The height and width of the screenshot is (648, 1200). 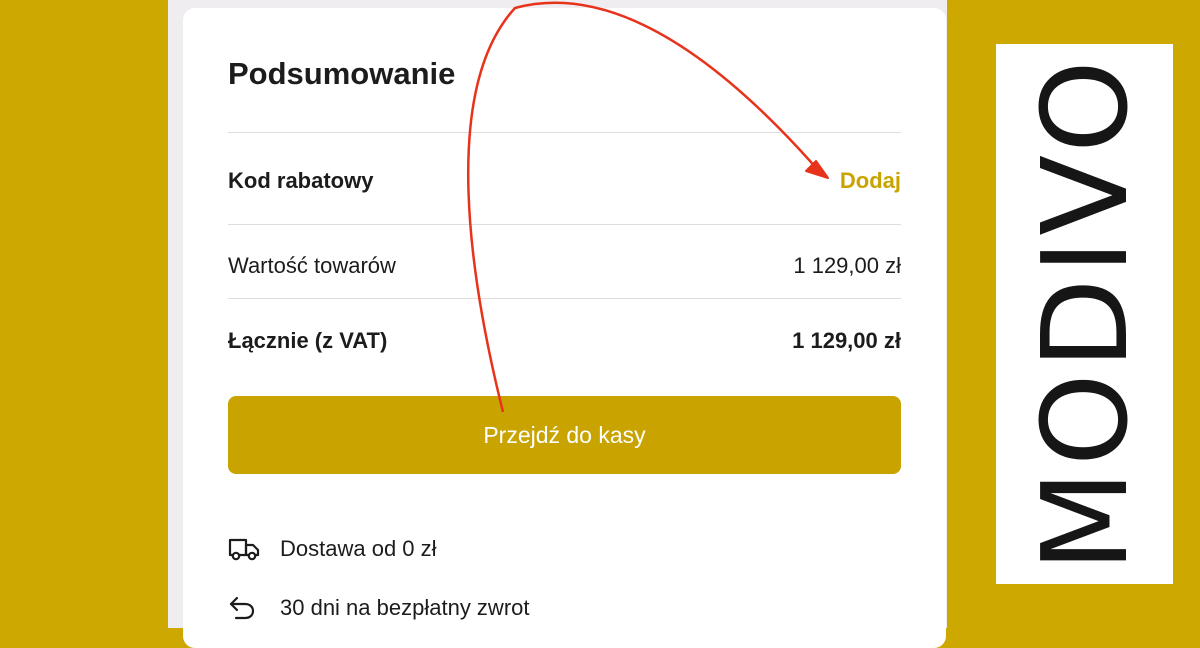 I want to click on goods-value-label: Wartość towarów, so click(x=312, y=265).